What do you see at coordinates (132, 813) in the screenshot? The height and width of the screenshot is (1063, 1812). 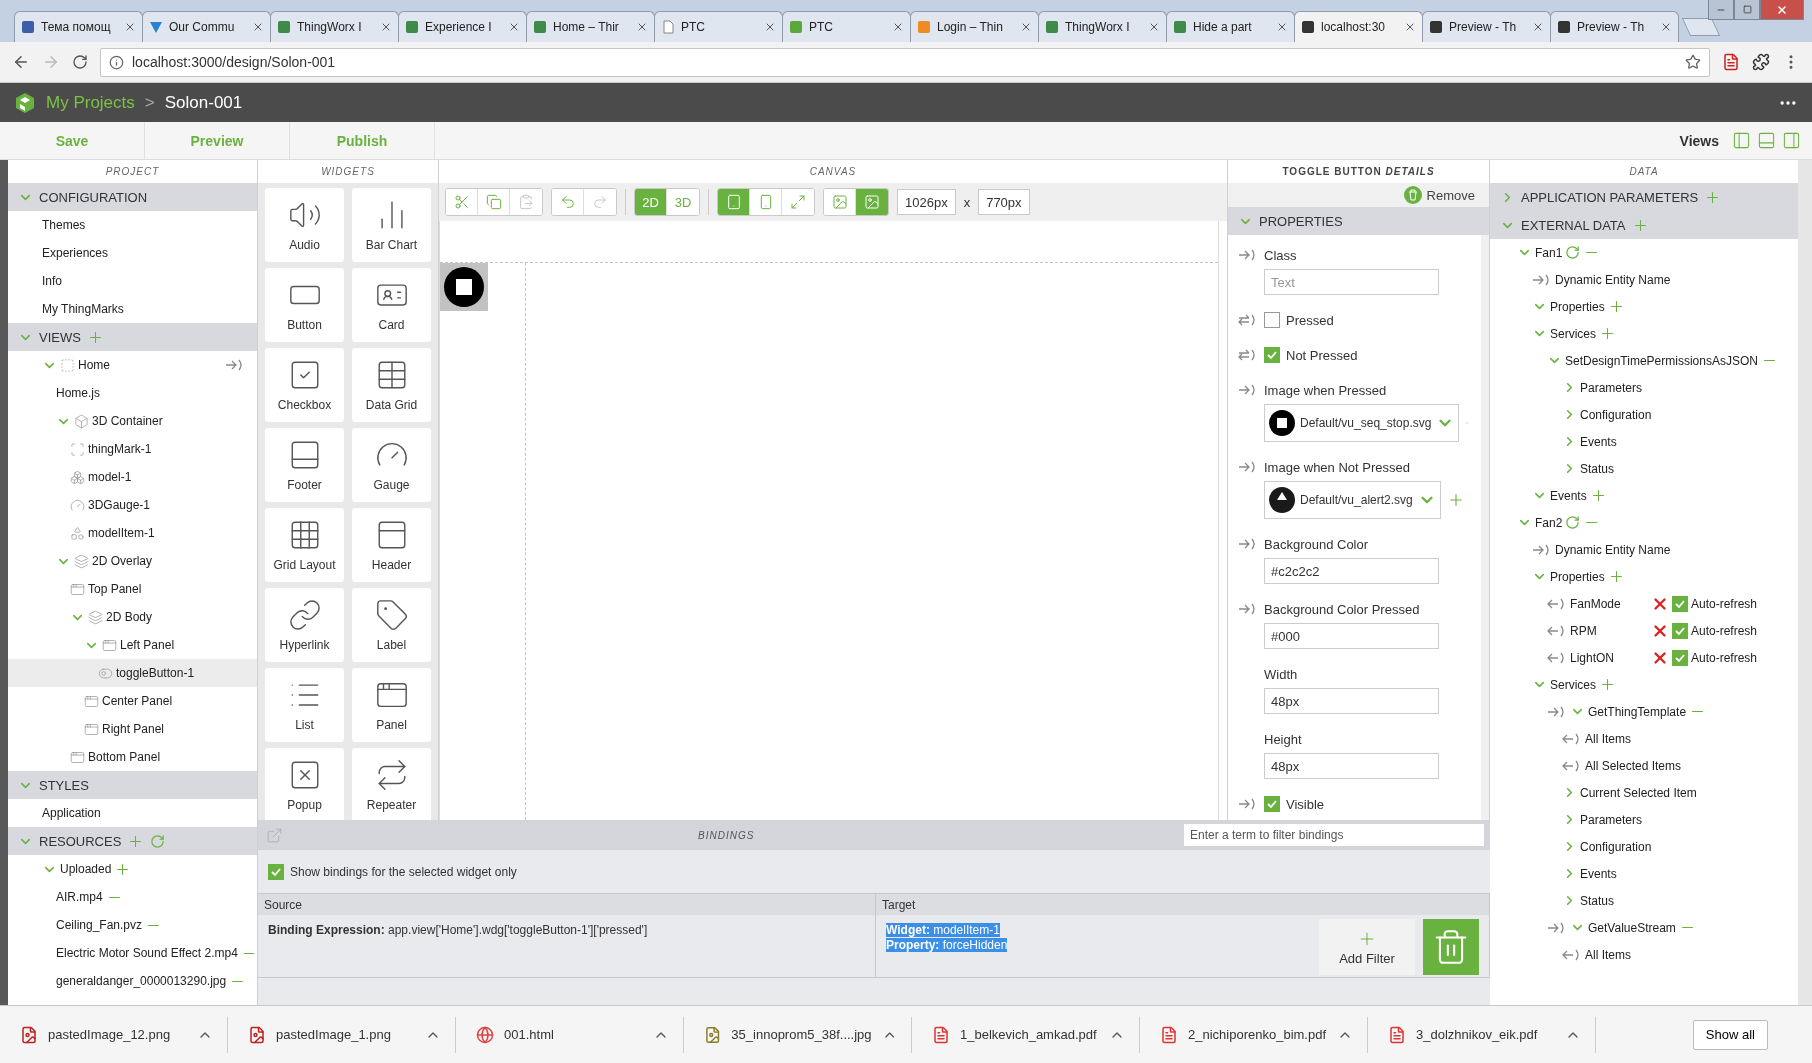 I see `tree-item: Application` at bounding box center [132, 813].